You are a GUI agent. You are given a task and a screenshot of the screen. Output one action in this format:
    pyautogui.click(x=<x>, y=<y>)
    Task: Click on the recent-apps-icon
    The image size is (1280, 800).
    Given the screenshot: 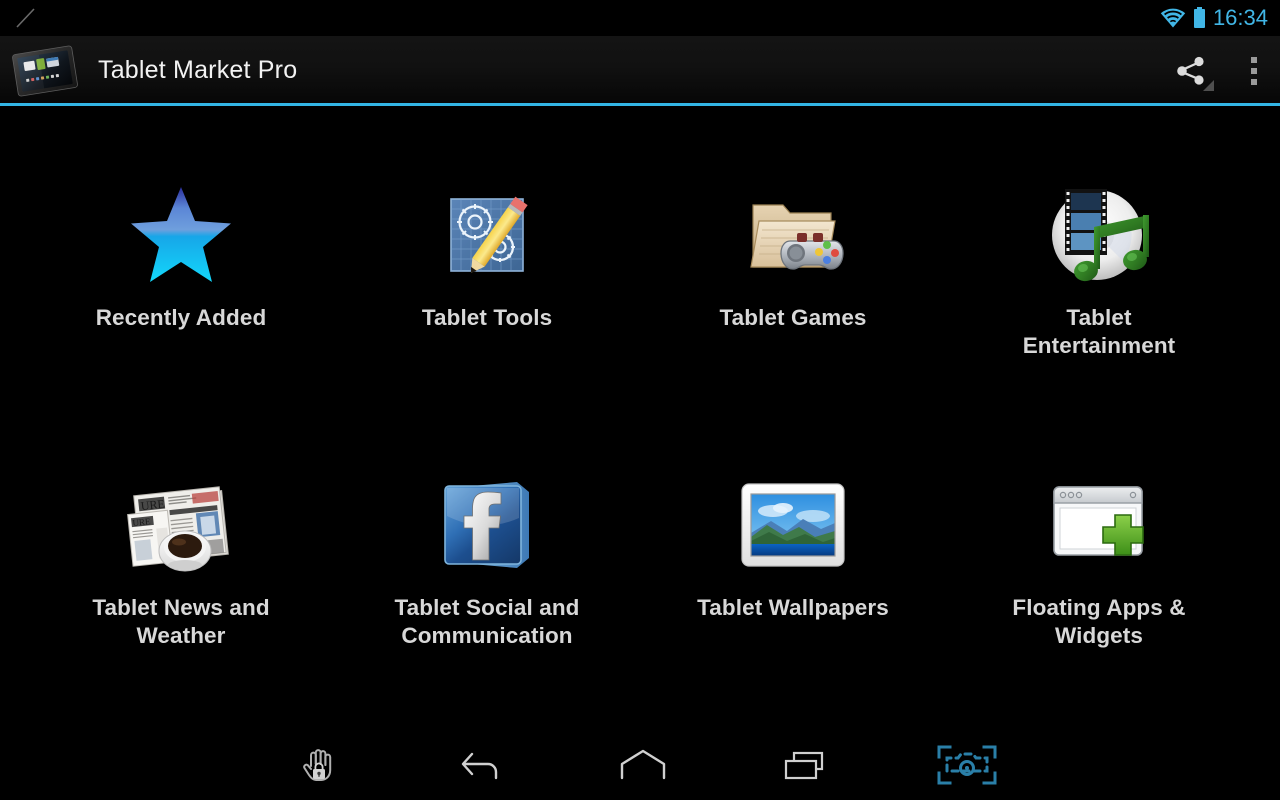 What is the action you would take?
    pyautogui.click(x=804, y=765)
    